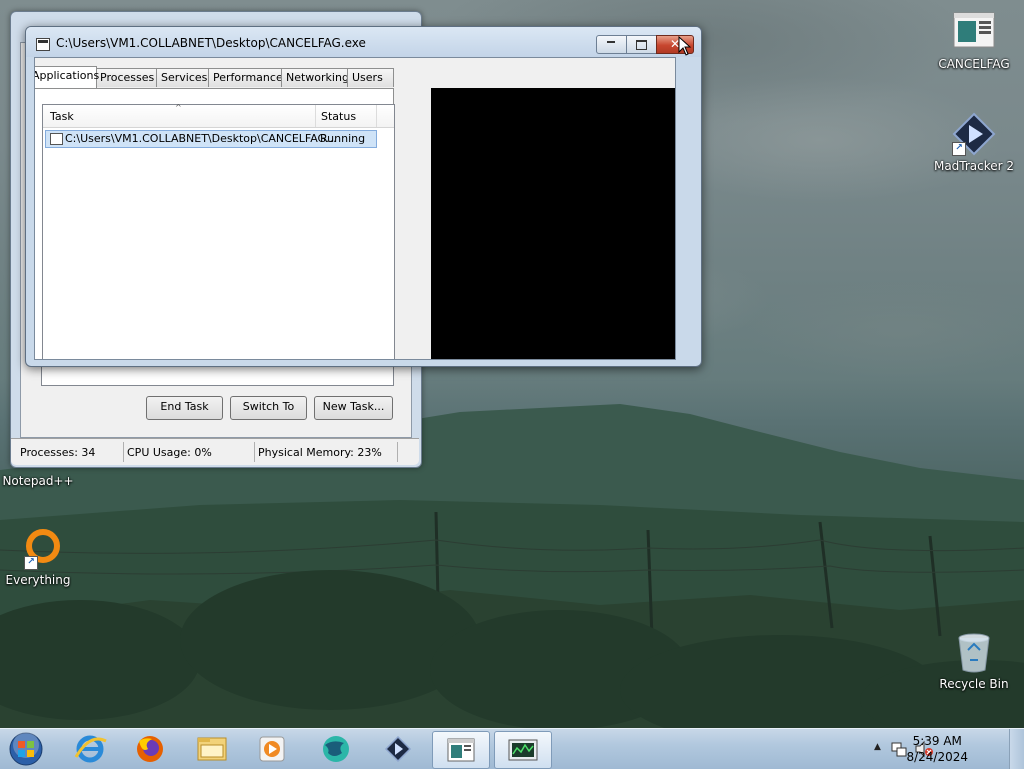  Describe the element at coordinates (553, 223) in the screenshot. I see `console-output-area` at that location.